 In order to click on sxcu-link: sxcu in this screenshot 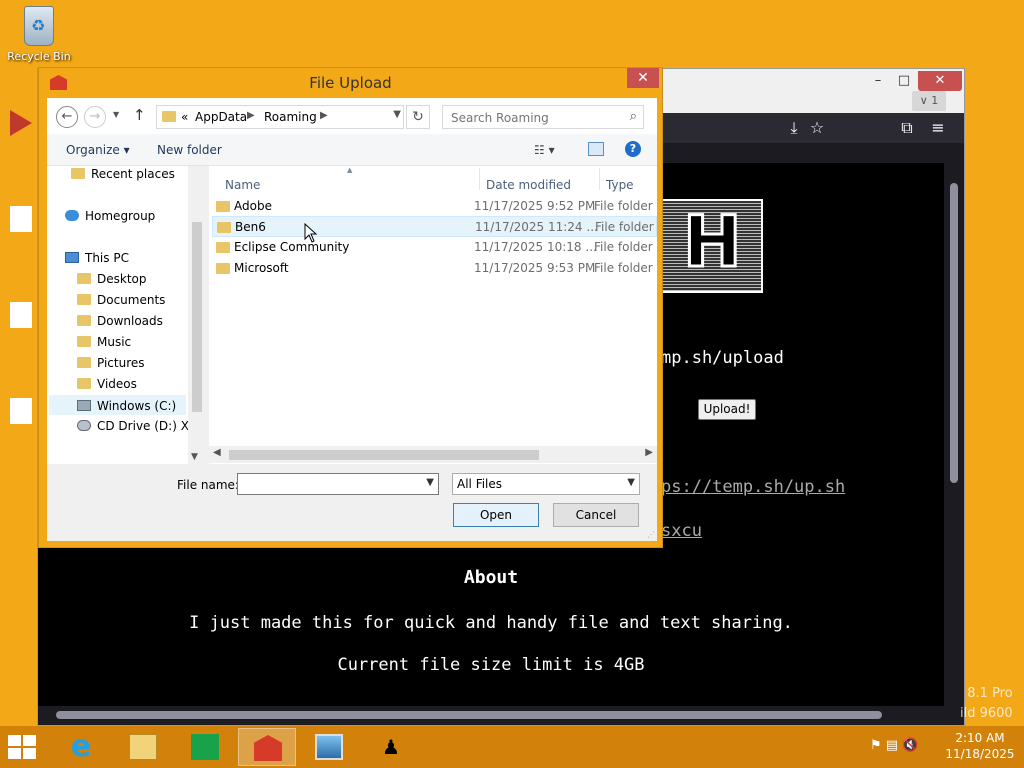, I will do `click(681, 531)`.